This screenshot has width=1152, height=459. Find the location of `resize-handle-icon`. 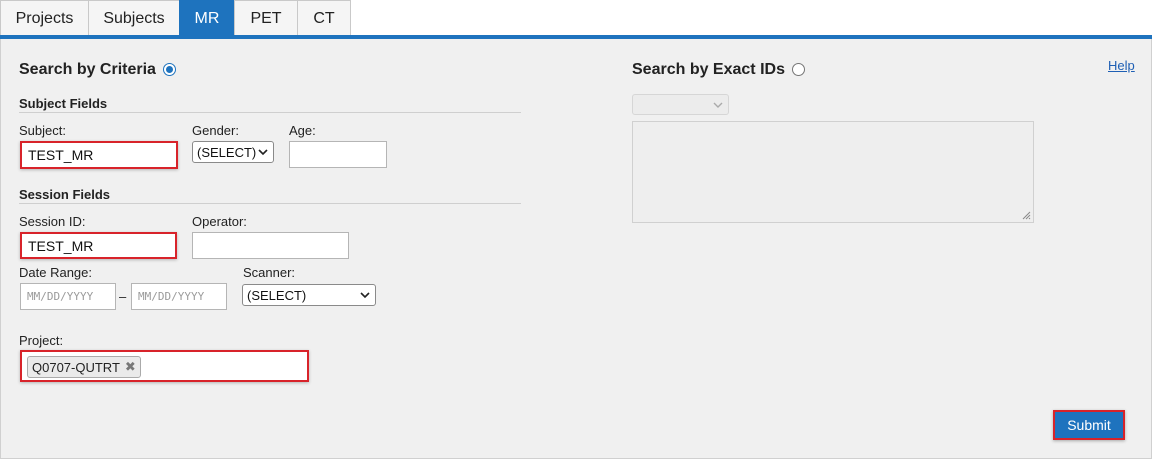

resize-handle-icon is located at coordinates (1026, 215).